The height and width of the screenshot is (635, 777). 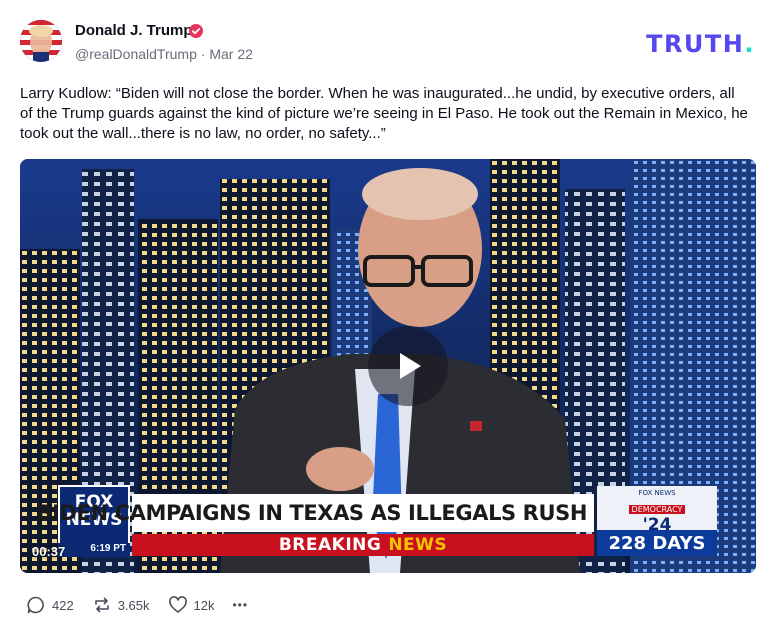 I want to click on countdown-header: FOX NEWS DEMOCRACY '24, so click(x=657, y=510).